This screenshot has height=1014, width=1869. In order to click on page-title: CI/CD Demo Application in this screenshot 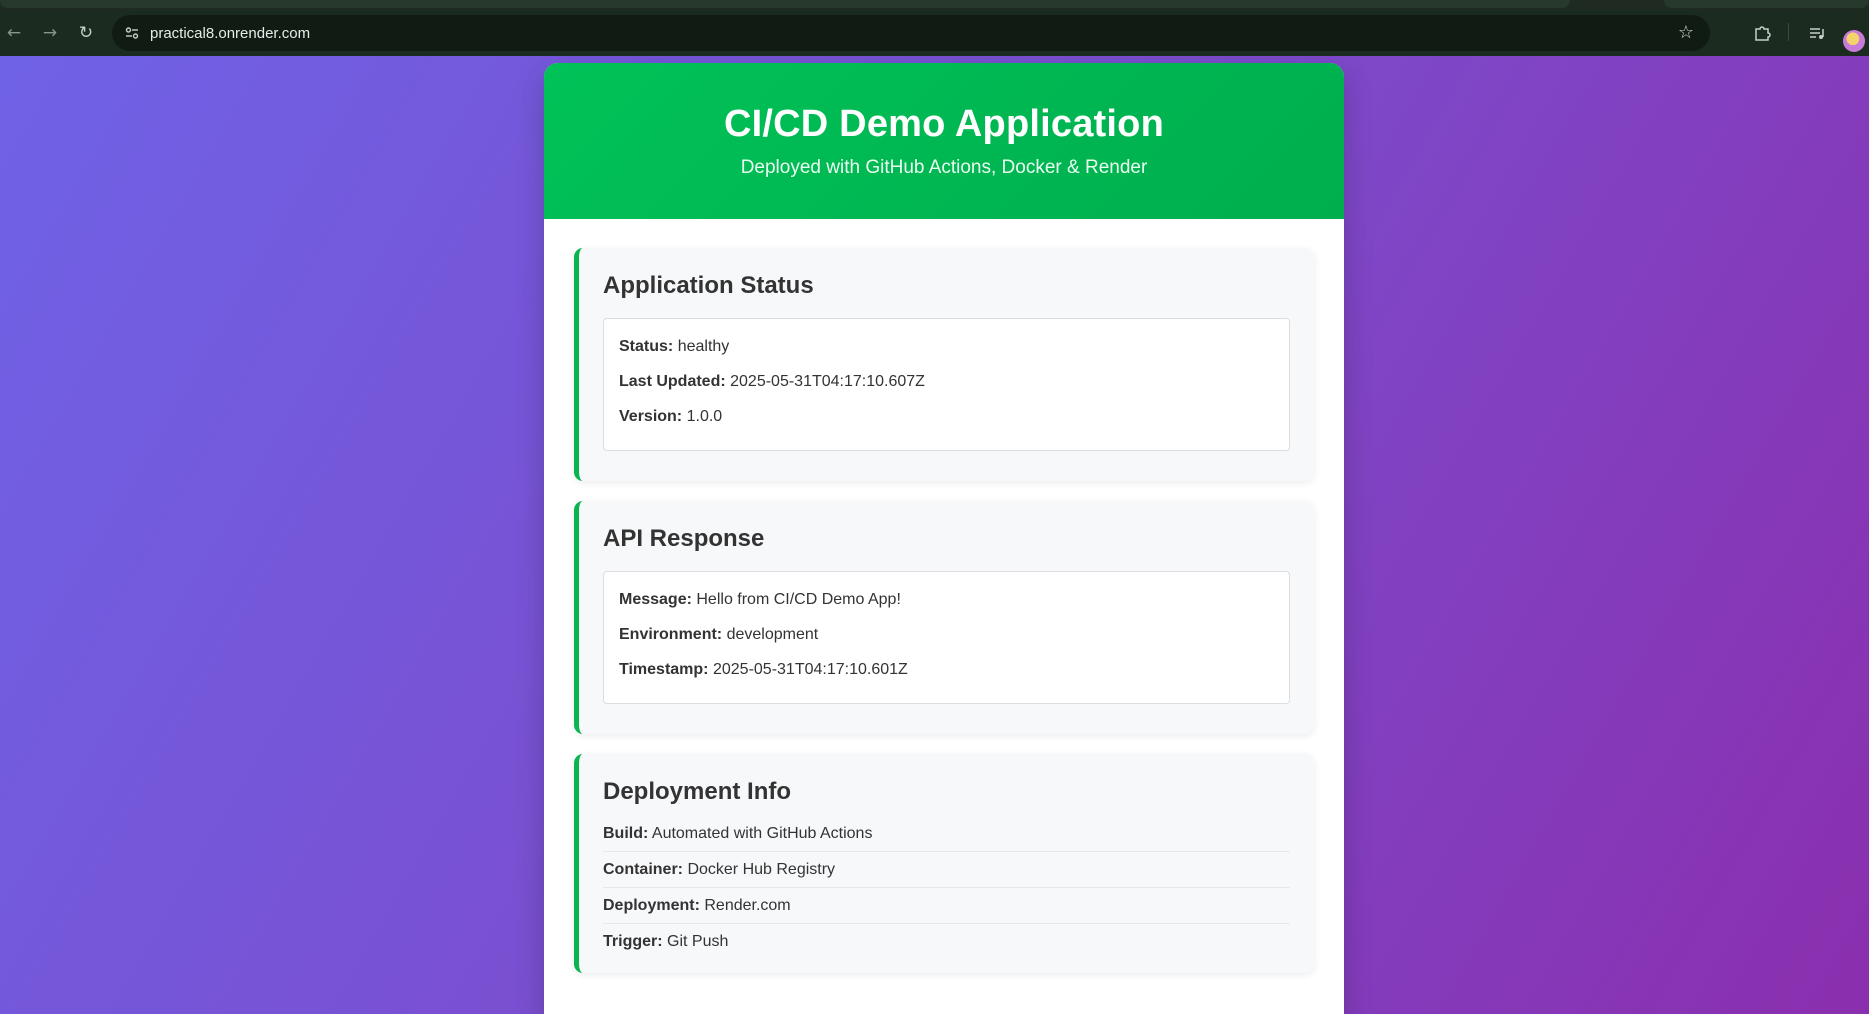, I will do `click(943, 124)`.